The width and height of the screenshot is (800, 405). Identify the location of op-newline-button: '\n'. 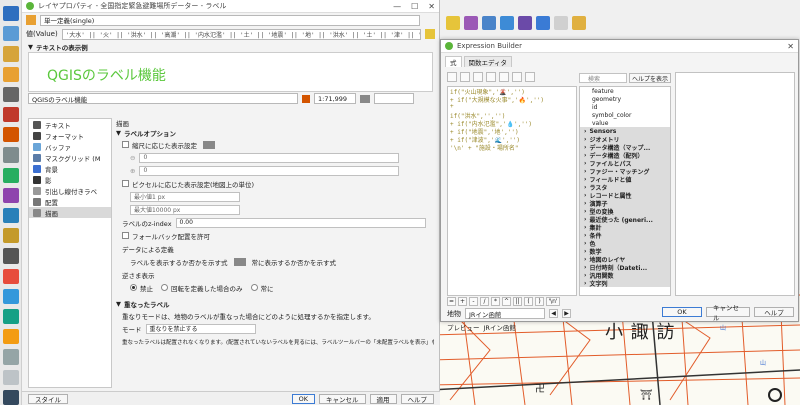
(553, 301).